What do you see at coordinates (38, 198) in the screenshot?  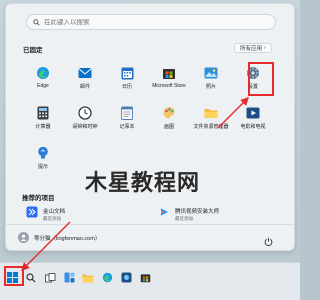 I see `recommended-title: 推荐的项目` at bounding box center [38, 198].